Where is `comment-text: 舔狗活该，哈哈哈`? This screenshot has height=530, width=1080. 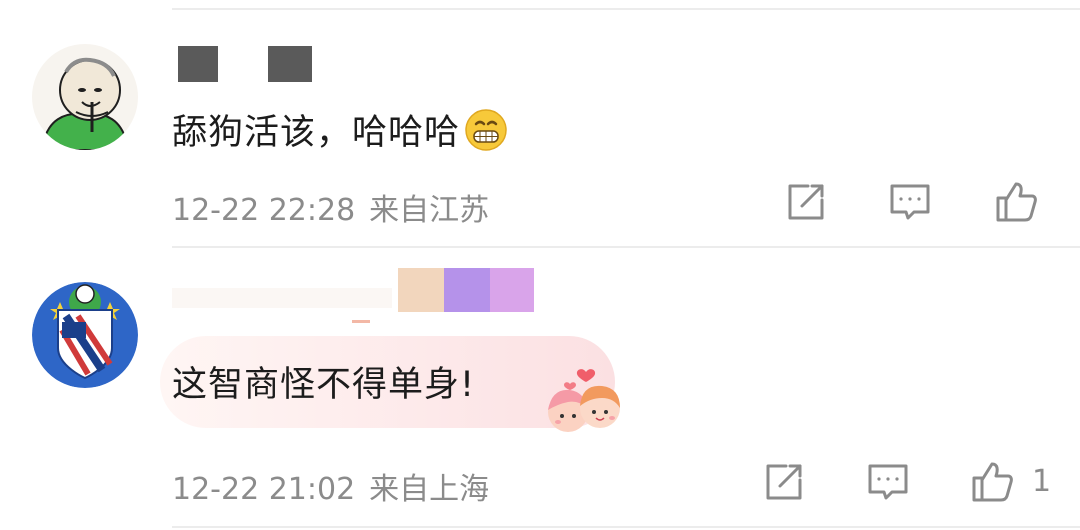 comment-text: 舔狗活该，哈哈哈 is located at coordinates (340, 132).